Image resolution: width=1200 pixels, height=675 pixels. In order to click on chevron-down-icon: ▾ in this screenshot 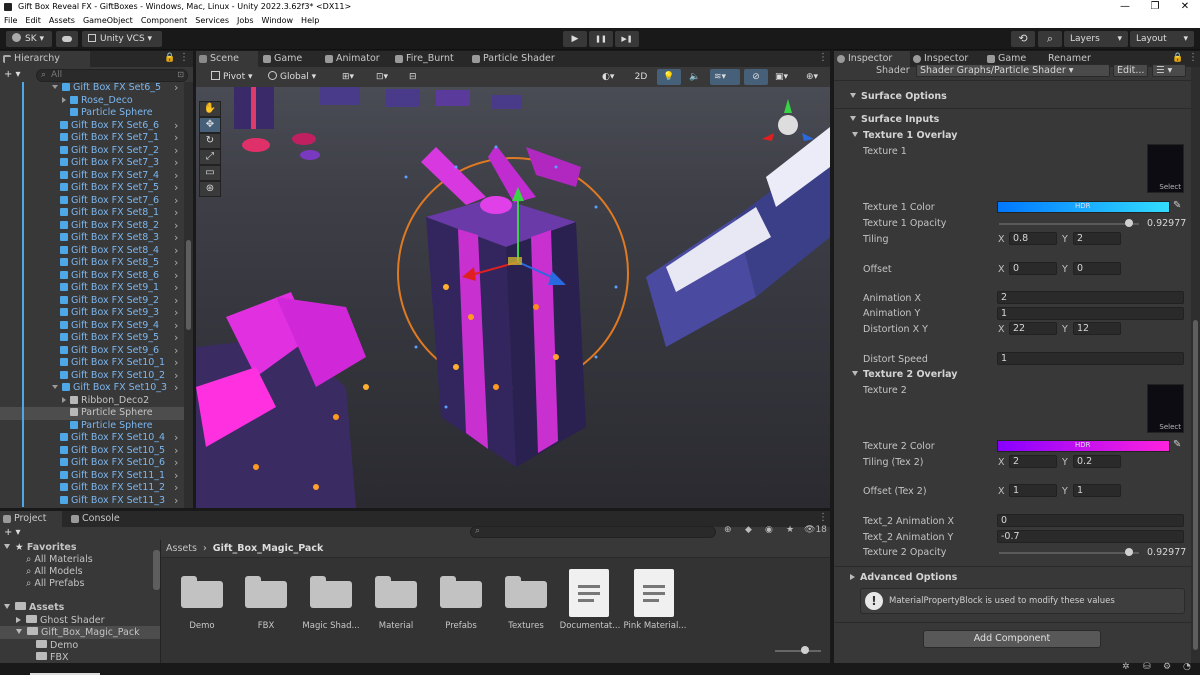, I will do `click(1185, 39)`.